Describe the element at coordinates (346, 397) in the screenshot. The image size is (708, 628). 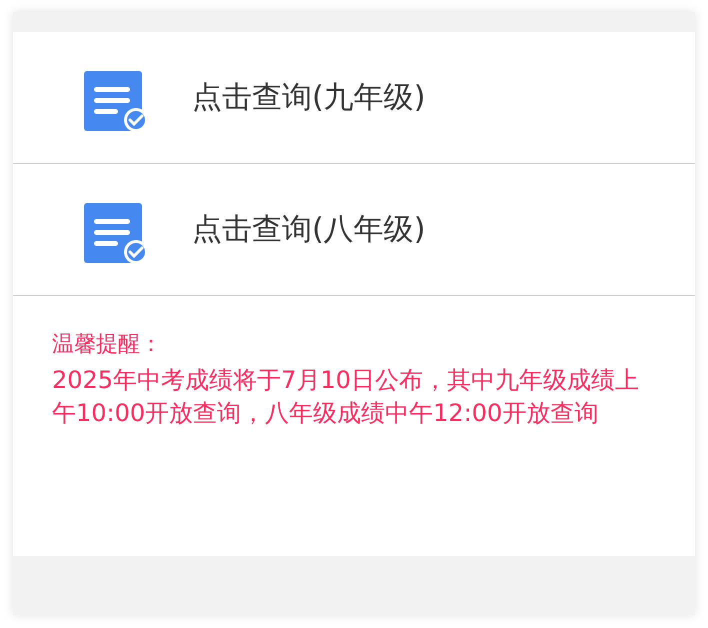
I see `notice-text: 2025年中考成绩将于7月10日公布，其中九年级成绩上午10:00开放查询，八年级成绩中午12:00开放查询` at that location.